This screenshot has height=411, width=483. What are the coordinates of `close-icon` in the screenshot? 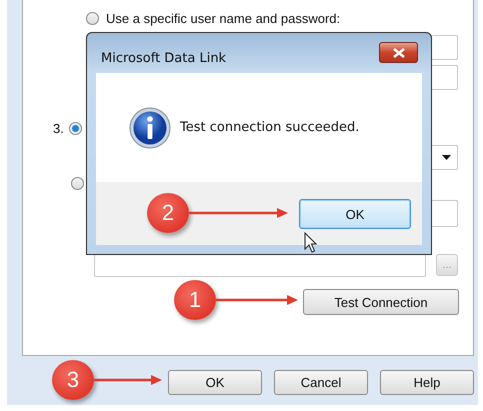 It's located at (398, 53).